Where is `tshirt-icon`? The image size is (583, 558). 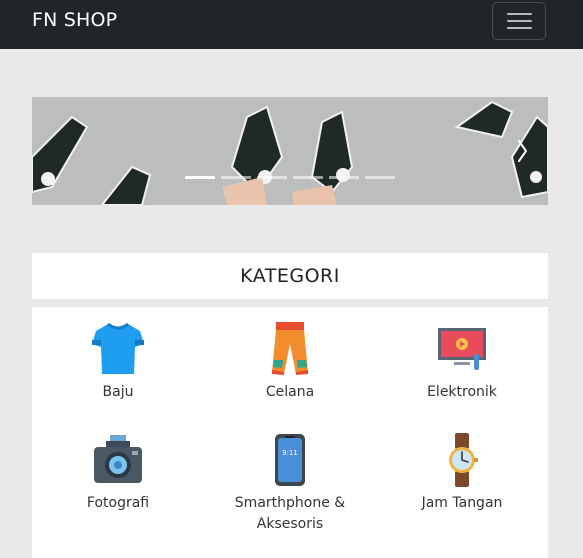 tshirt-icon is located at coordinates (118, 348).